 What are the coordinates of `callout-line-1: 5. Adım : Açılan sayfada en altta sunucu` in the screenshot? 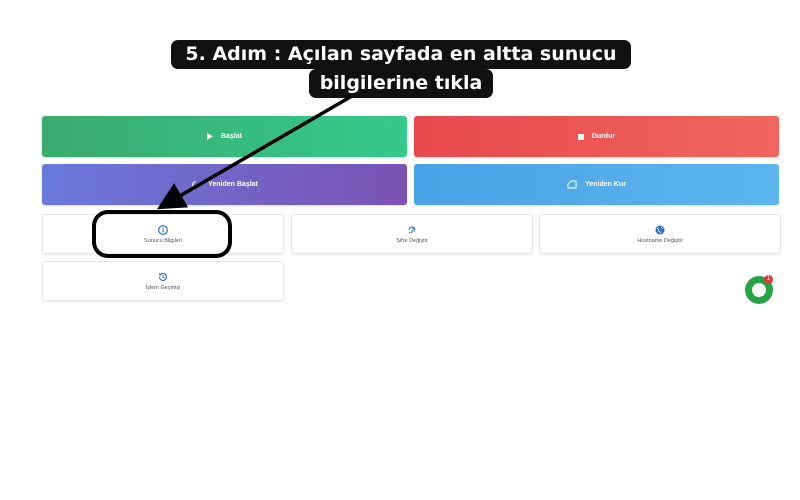 It's located at (401, 54).